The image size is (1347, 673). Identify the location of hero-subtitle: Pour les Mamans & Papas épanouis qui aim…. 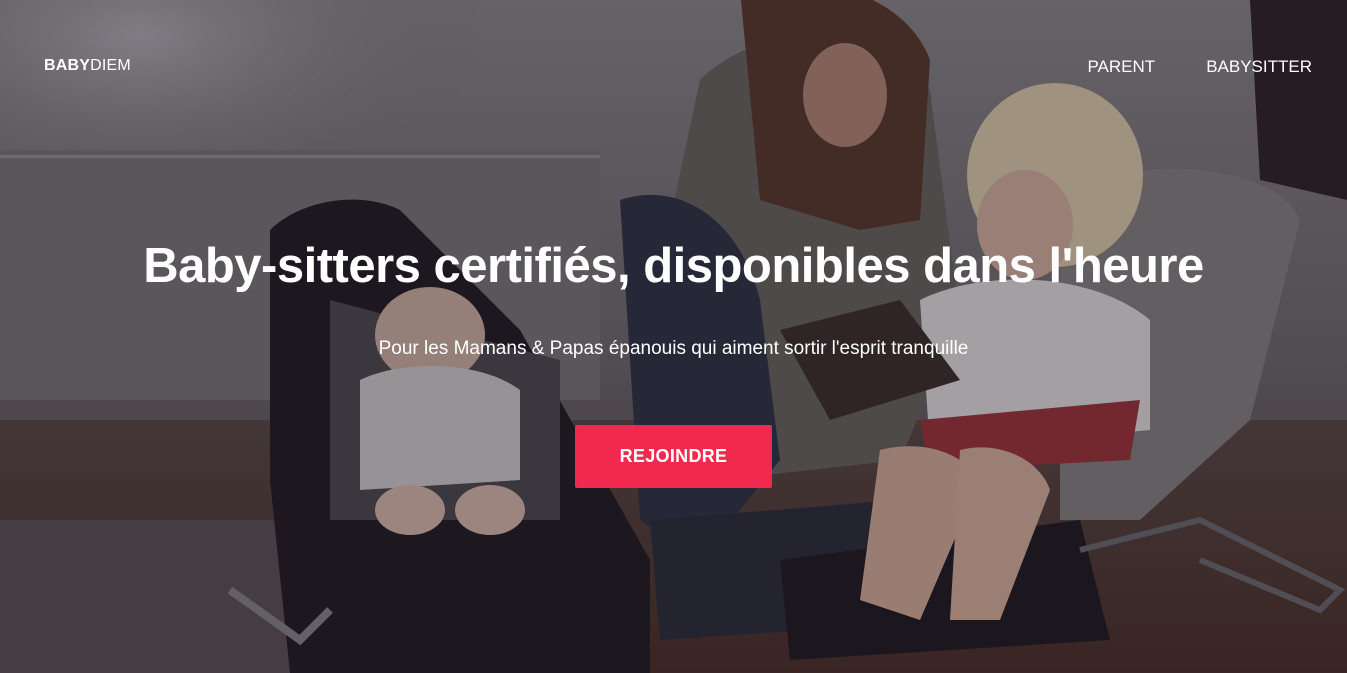
(673, 348).